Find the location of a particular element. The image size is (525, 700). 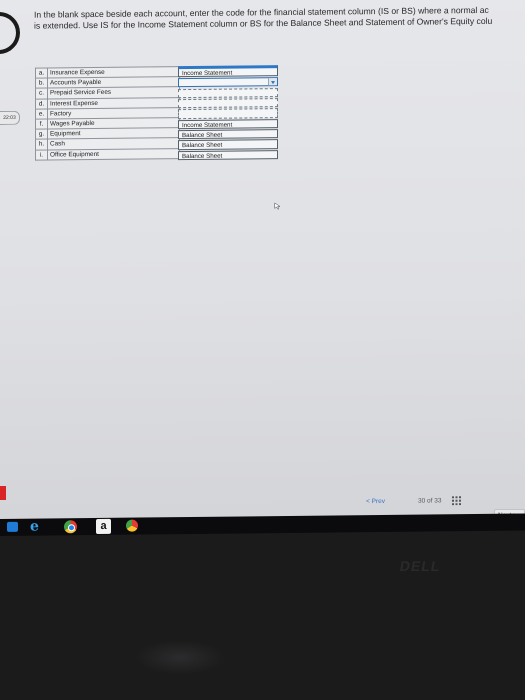

monitor-logo: DELL is located at coordinates (420, 566).